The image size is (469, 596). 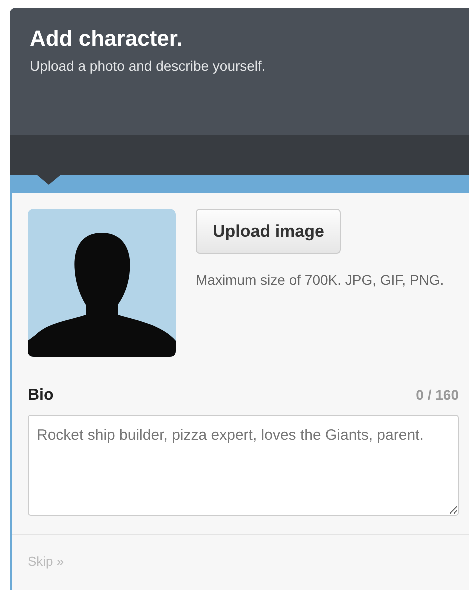 What do you see at coordinates (102, 283) in the screenshot?
I see `avatar-silhouette-icon` at bounding box center [102, 283].